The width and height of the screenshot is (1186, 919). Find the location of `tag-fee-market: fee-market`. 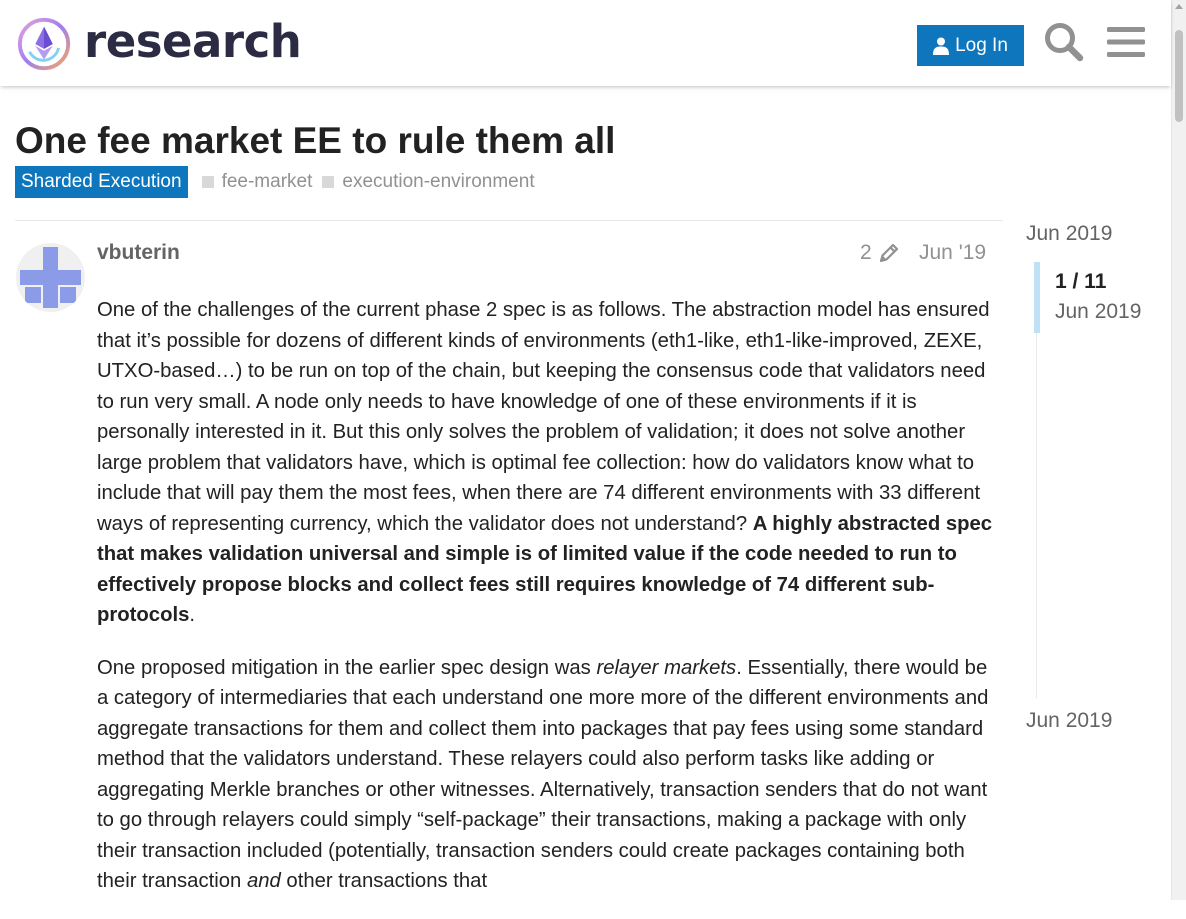

tag-fee-market: fee-market is located at coordinates (257, 182).